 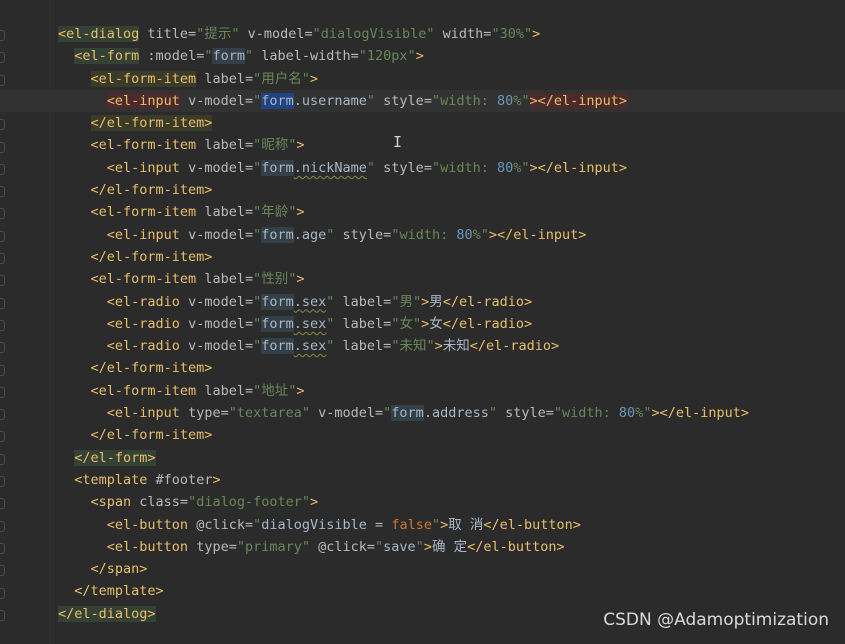 What do you see at coordinates (451, 212) in the screenshot?
I see `code-line: <el-form-item label="年龄">` at bounding box center [451, 212].